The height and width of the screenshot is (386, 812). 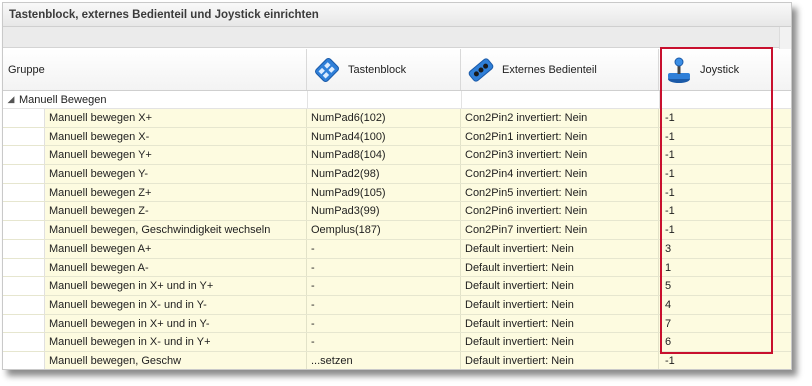 I want to click on cell-function: Manuell bewegen X+, so click(x=176, y=118).